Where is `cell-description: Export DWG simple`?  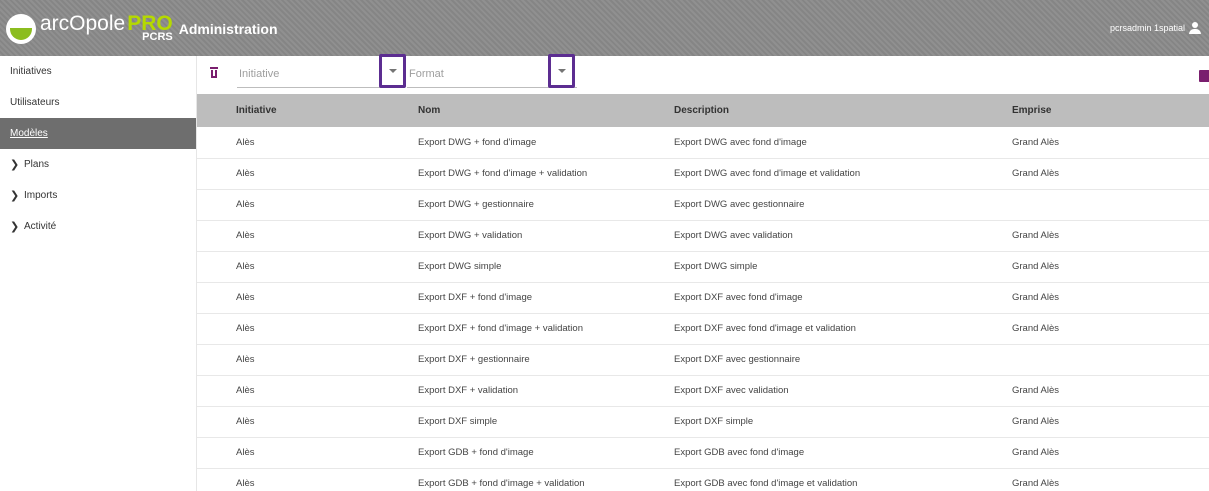
cell-description: Export DWG simple is located at coordinates (716, 266).